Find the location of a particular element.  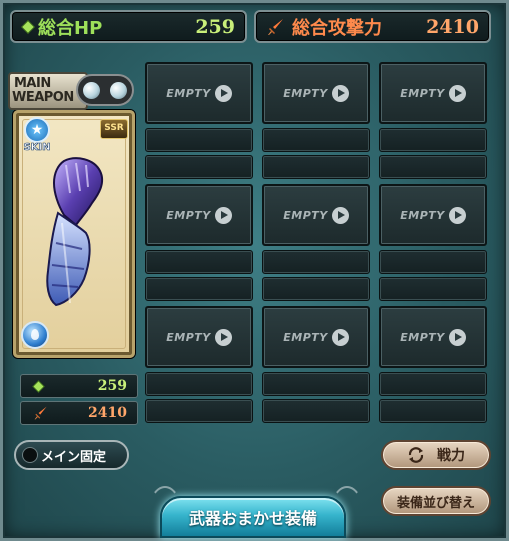

power-label: 戦力 is located at coordinates (451, 456).